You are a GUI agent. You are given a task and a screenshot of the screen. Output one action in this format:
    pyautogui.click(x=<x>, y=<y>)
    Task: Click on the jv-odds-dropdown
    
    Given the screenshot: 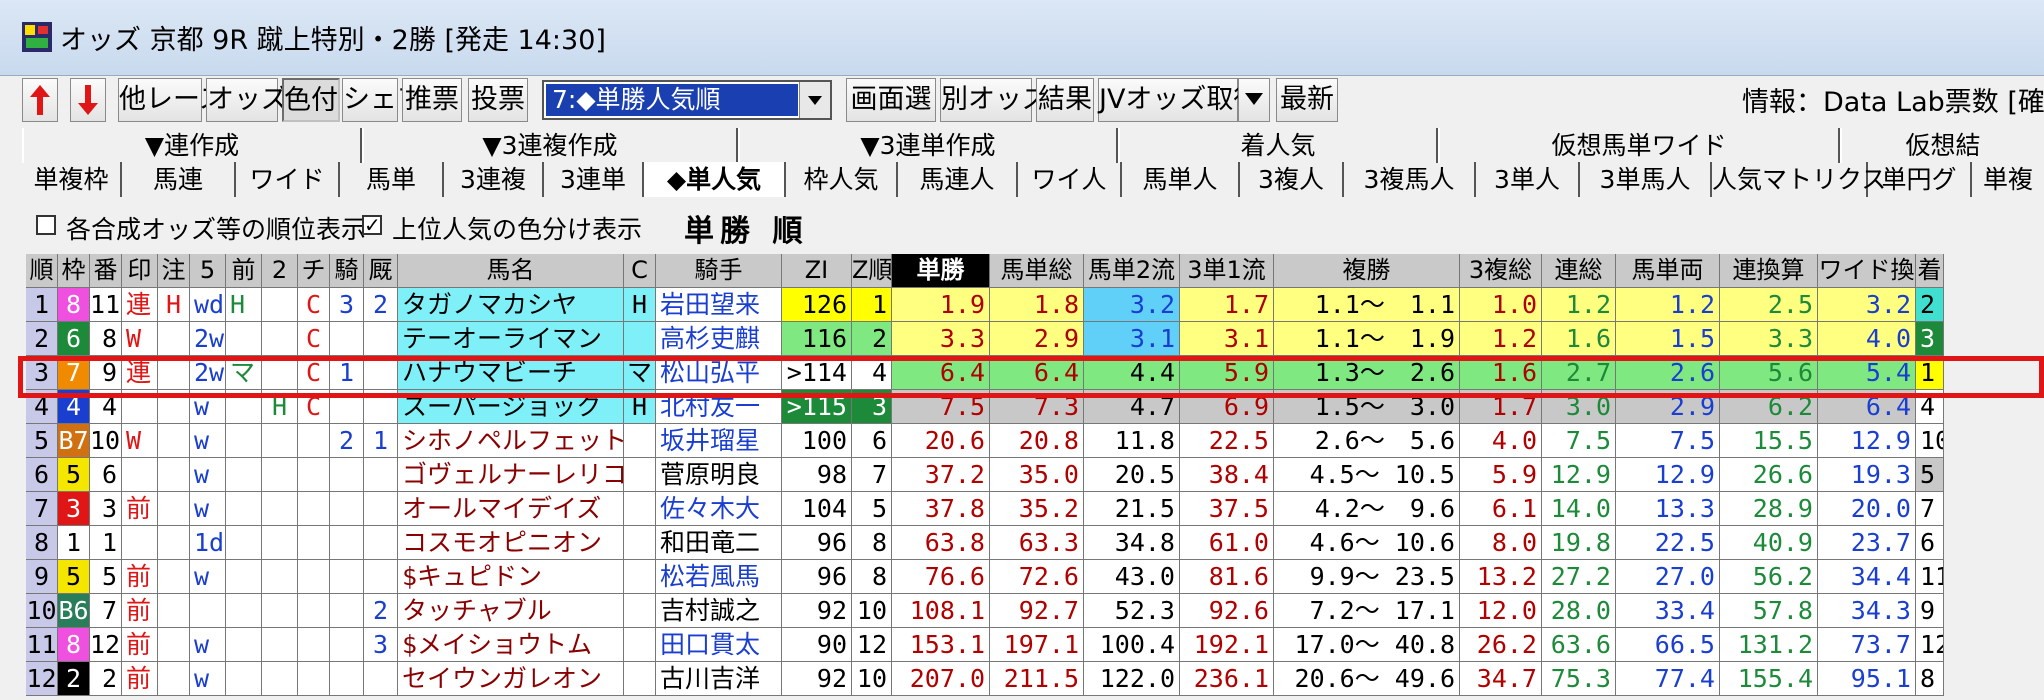 What is the action you would take?
    pyautogui.click(x=1254, y=100)
    